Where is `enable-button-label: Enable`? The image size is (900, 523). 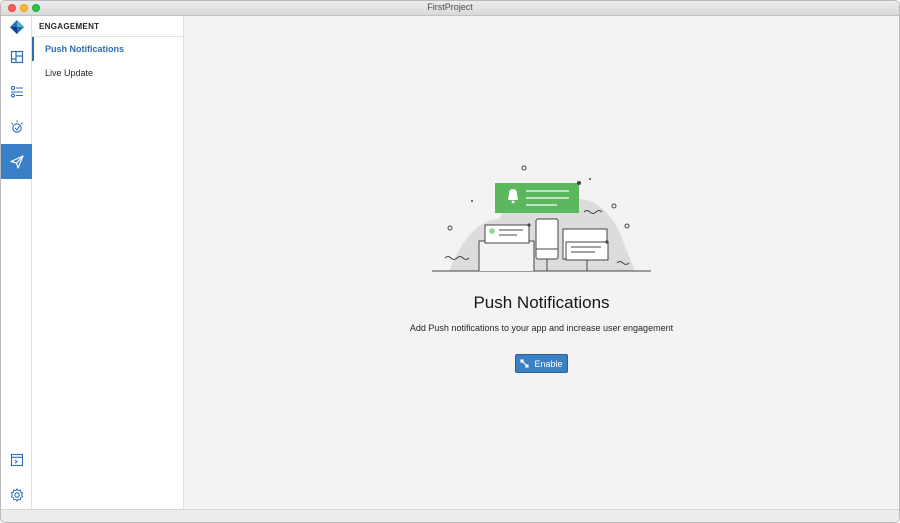 enable-button-label: Enable is located at coordinates (548, 363).